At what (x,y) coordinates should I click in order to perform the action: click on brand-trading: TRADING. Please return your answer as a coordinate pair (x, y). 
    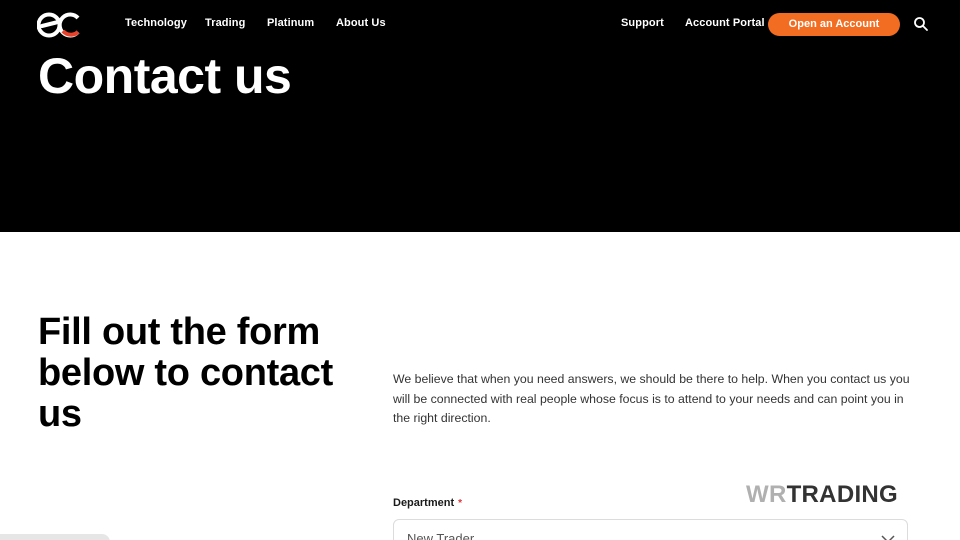
    Looking at the image, I should click on (842, 494).